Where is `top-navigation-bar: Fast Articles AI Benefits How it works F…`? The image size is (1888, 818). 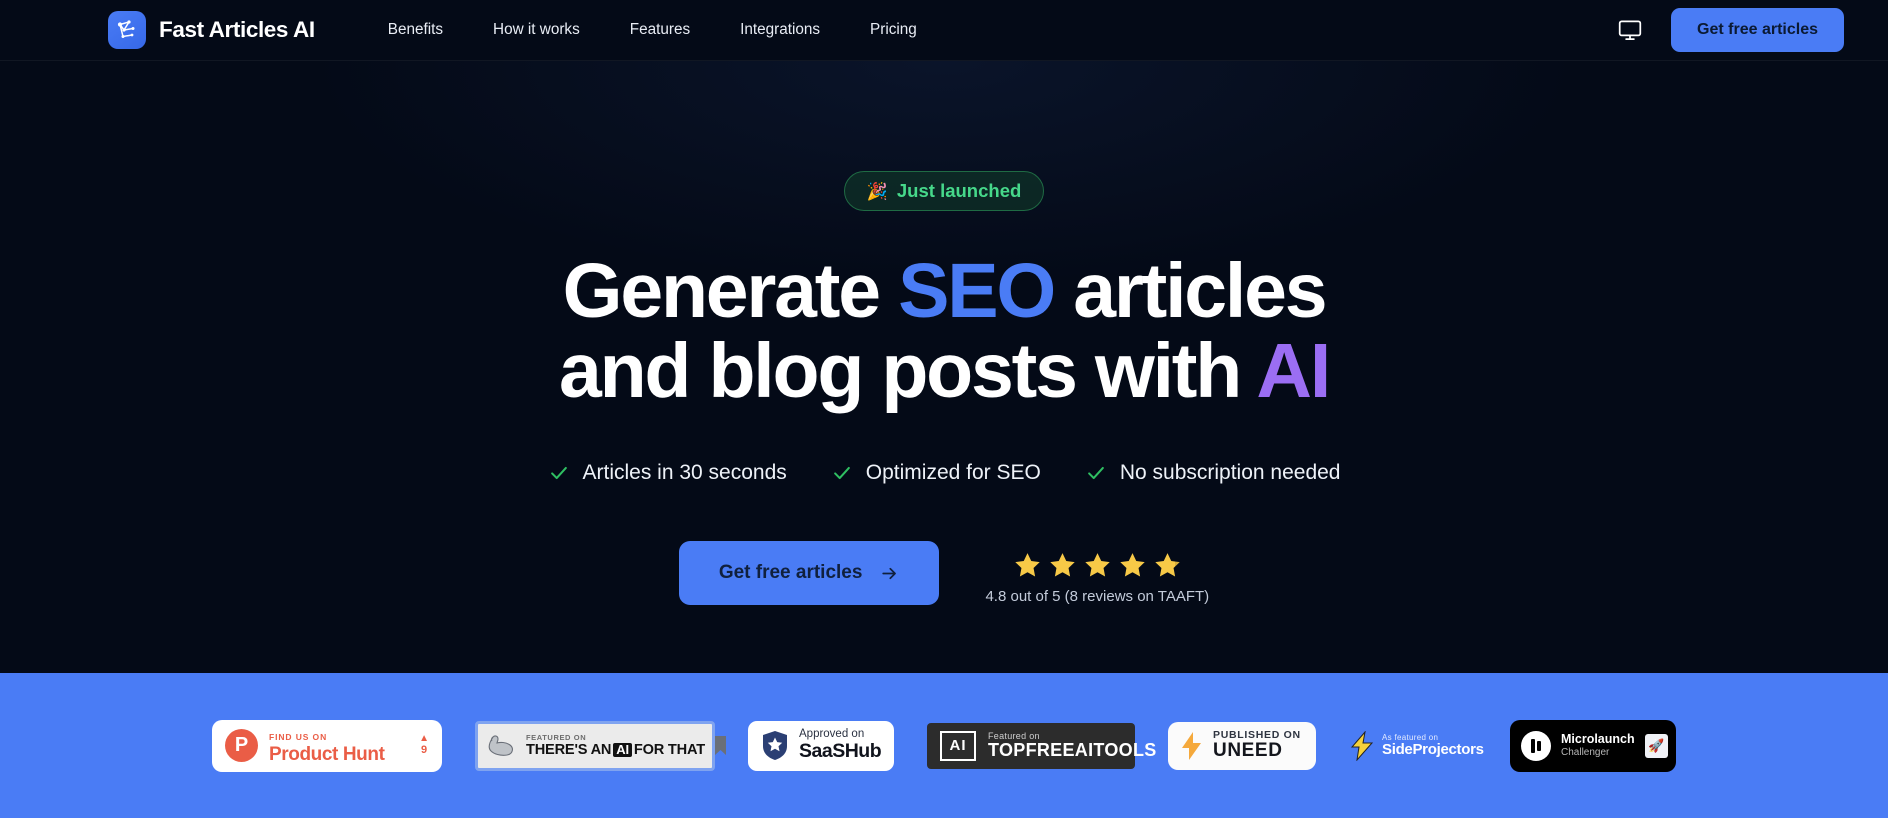
top-navigation-bar: Fast Articles AI Benefits How it works F… is located at coordinates (944, 30).